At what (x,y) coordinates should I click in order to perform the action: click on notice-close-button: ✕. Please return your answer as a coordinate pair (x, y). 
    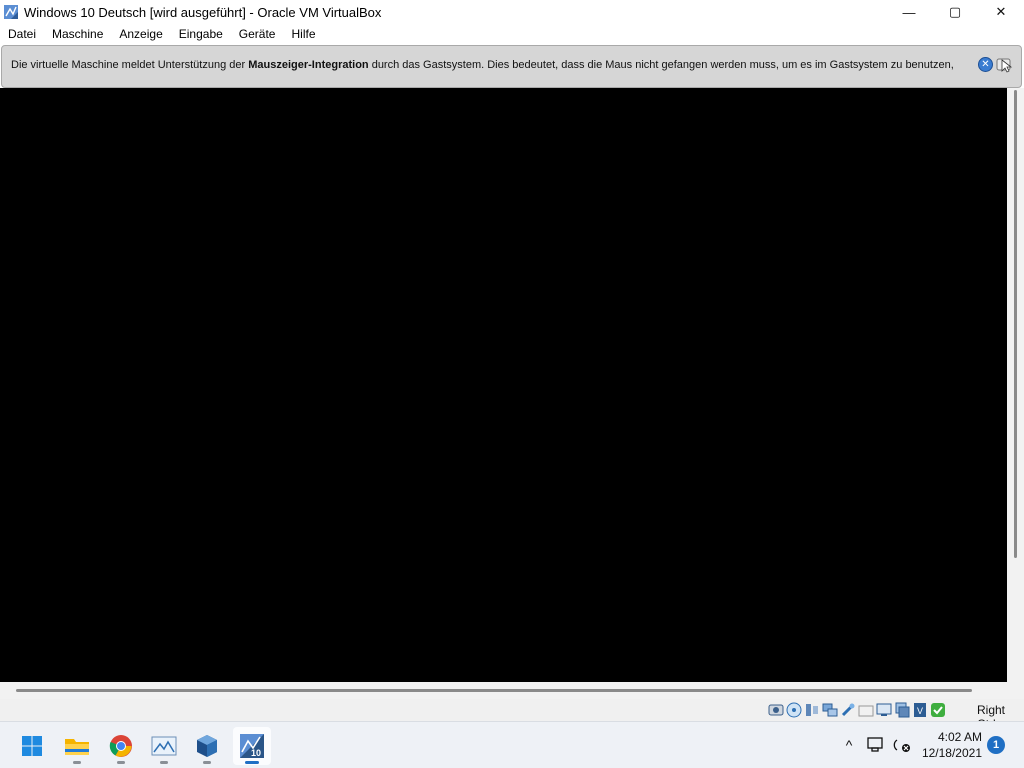
    Looking at the image, I should click on (985, 64).